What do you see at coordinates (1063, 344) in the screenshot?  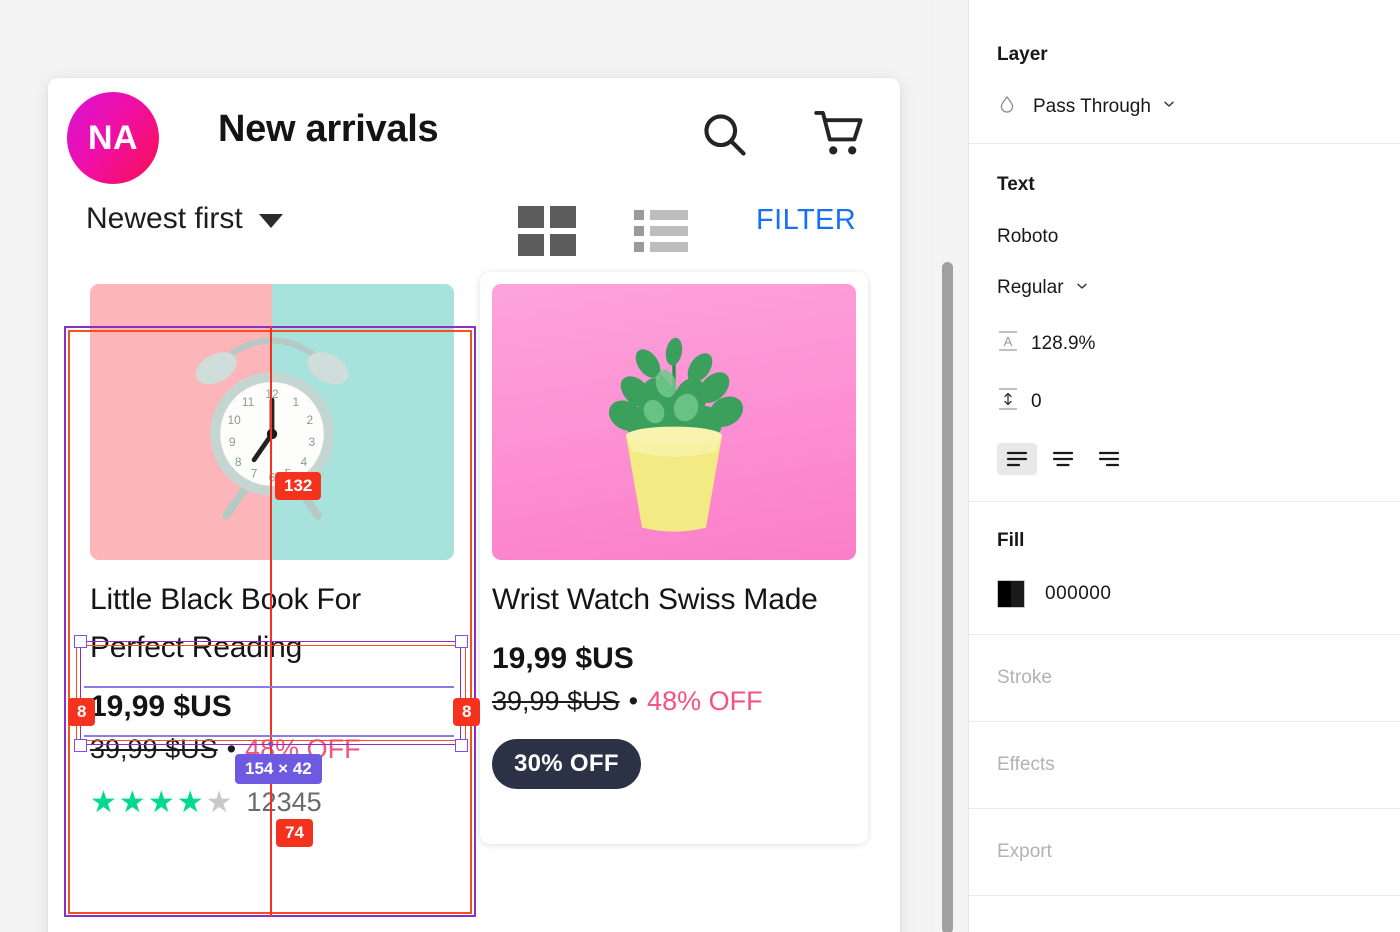 I see `line-height-value: 128.9%` at bounding box center [1063, 344].